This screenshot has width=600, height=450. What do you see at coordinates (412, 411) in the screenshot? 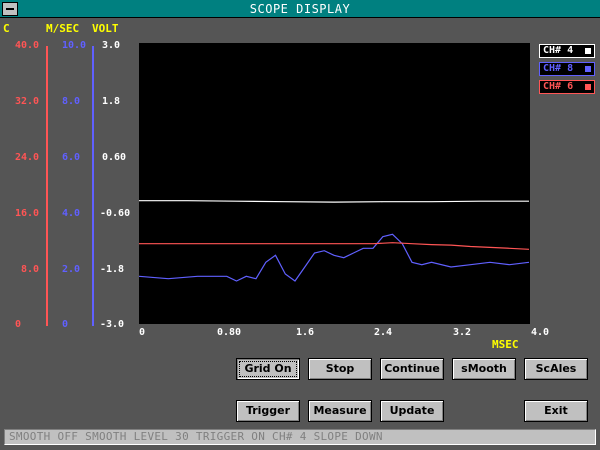
I see `update-button: Update` at bounding box center [412, 411].